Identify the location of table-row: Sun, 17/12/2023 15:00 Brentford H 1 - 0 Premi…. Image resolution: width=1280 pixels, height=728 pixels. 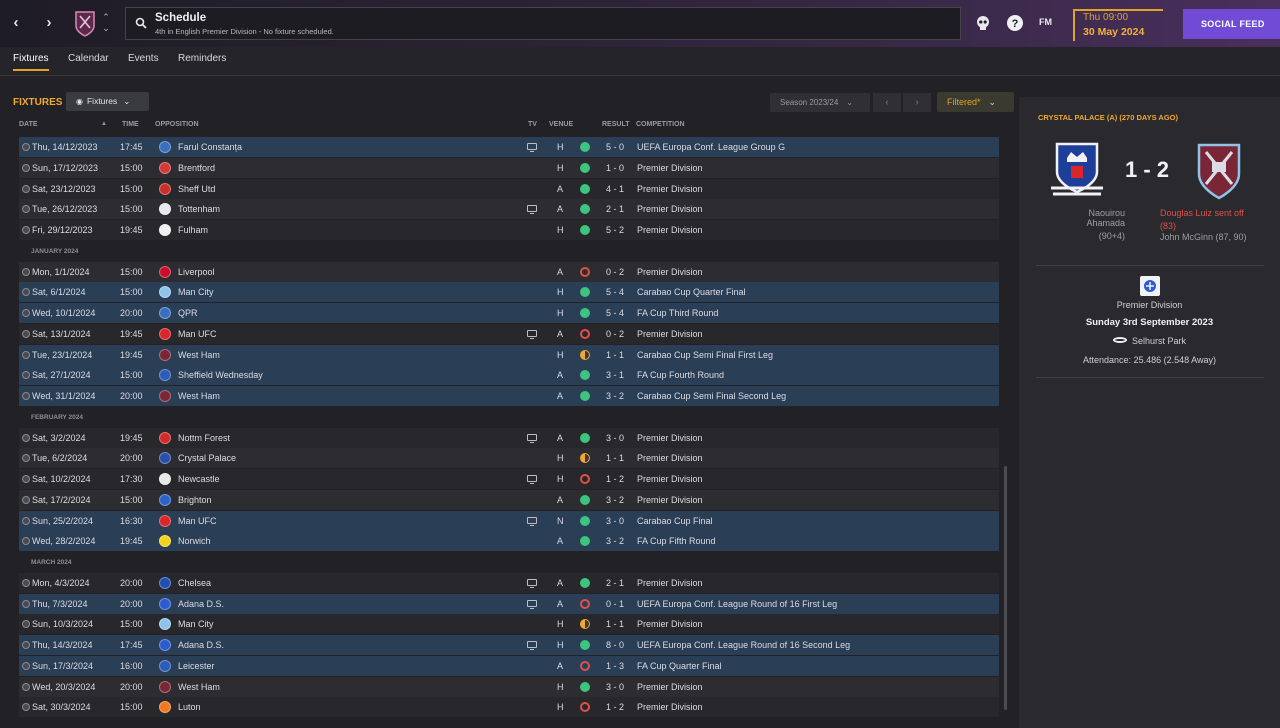
(509, 167).